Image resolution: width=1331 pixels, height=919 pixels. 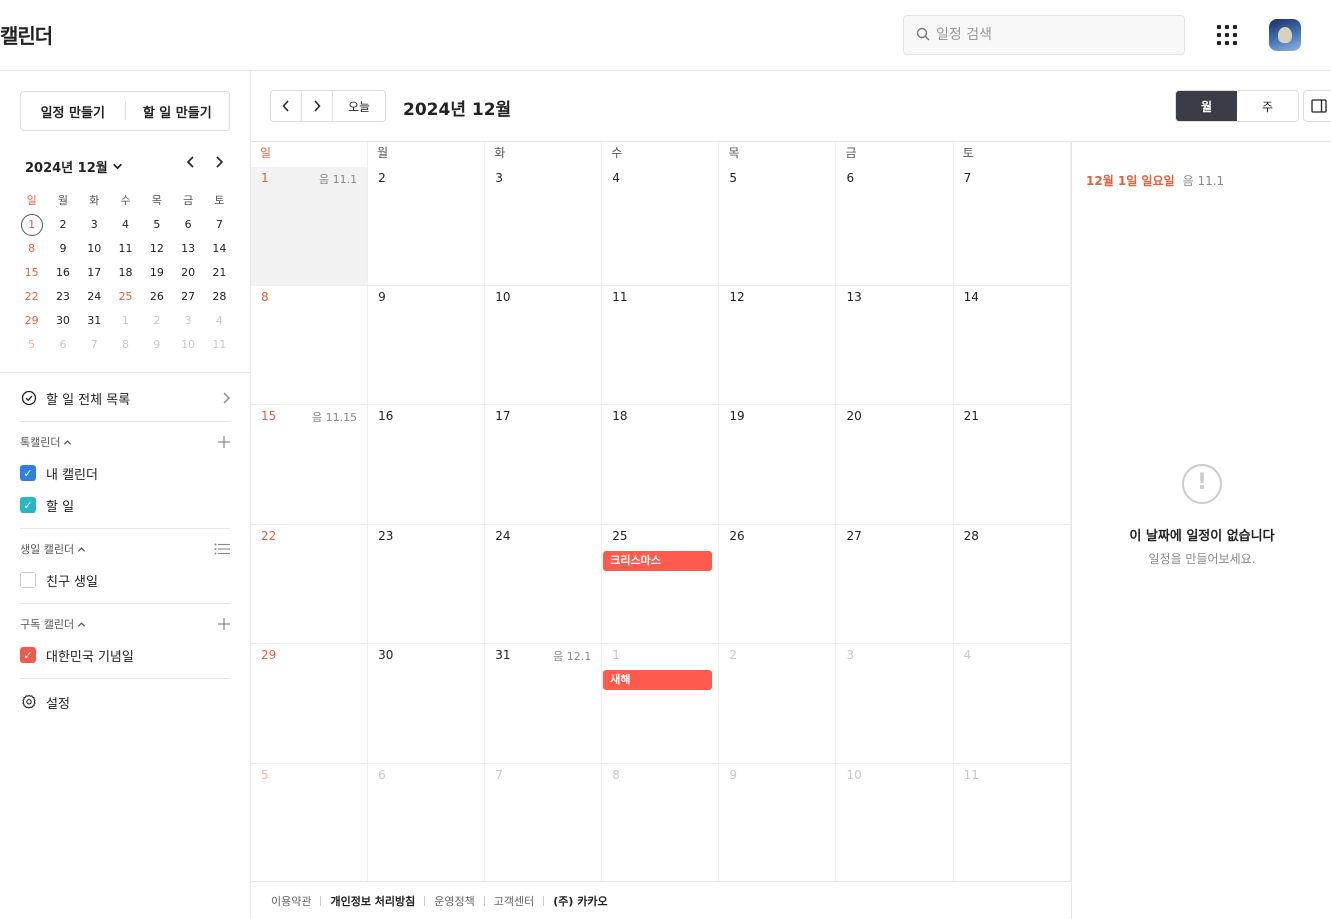 I want to click on settings-link: 설정, so click(x=125, y=702).